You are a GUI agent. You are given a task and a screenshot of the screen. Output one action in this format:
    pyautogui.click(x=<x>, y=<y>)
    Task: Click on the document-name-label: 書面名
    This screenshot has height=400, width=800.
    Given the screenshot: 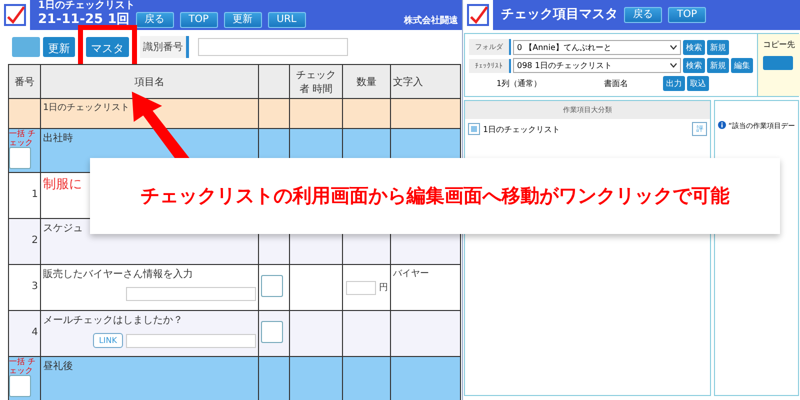 What is the action you would take?
    pyautogui.click(x=616, y=83)
    